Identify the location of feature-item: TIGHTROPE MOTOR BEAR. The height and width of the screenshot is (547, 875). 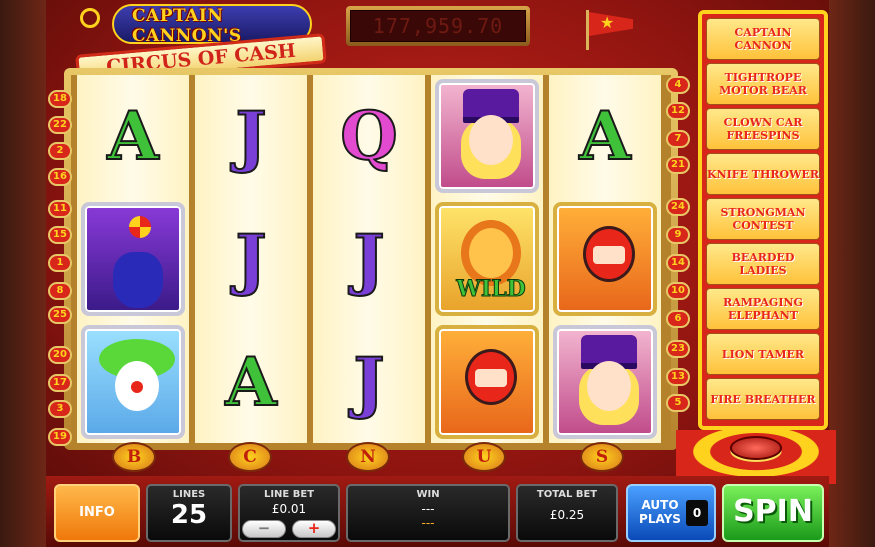
(763, 84).